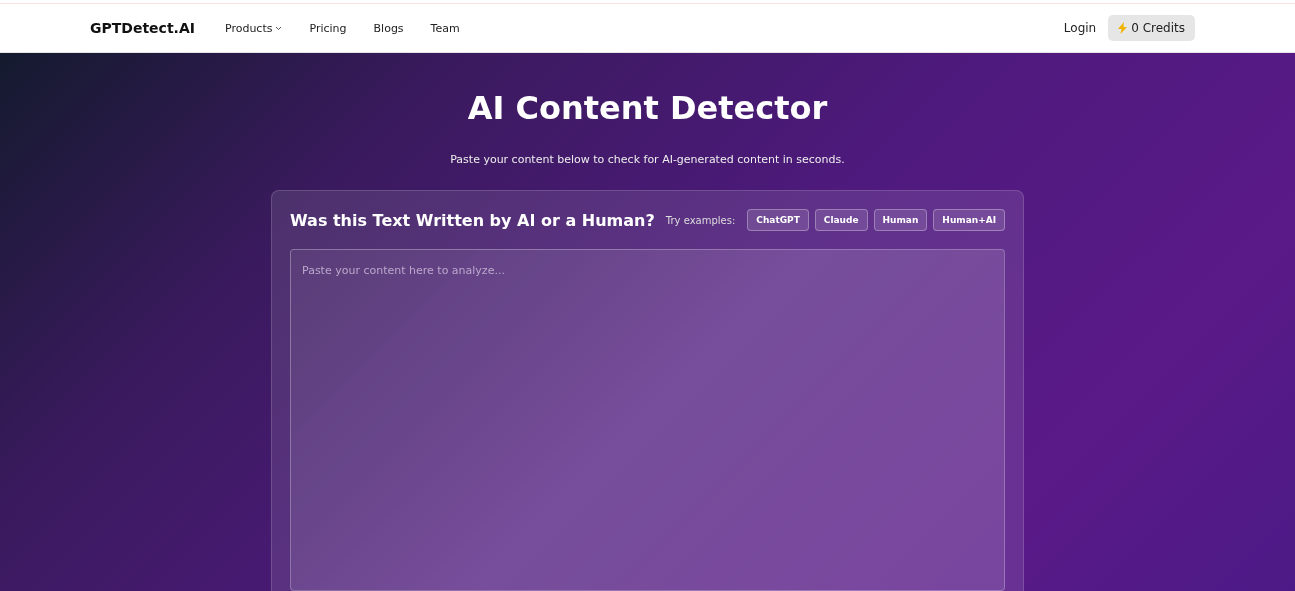 Image resolution: width=1295 pixels, height=591 pixels. I want to click on page-title: AI Content Detector, so click(647, 108).